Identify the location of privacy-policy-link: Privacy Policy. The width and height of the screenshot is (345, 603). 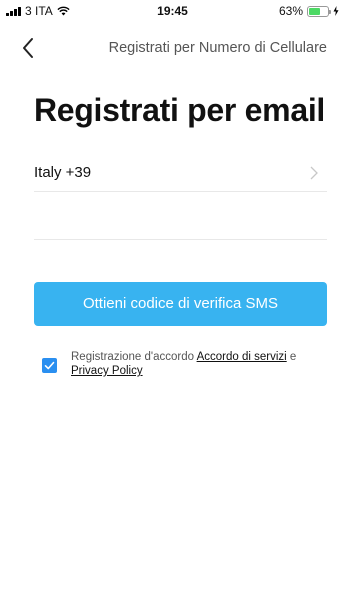
(107, 371).